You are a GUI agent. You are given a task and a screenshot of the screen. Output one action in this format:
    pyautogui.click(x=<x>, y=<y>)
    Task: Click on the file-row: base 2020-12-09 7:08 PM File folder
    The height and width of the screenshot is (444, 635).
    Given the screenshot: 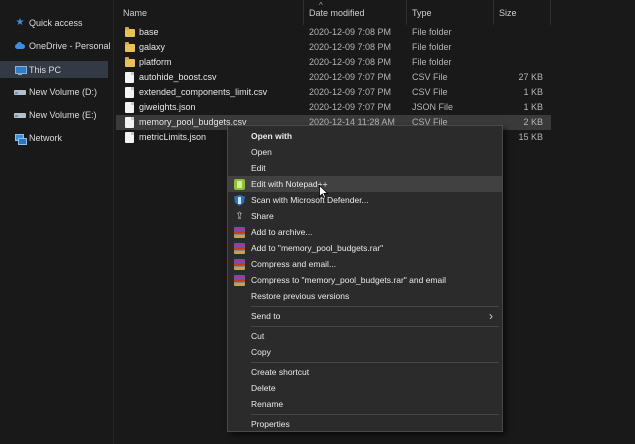 What is the action you would take?
    pyautogui.click(x=333, y=32)
    